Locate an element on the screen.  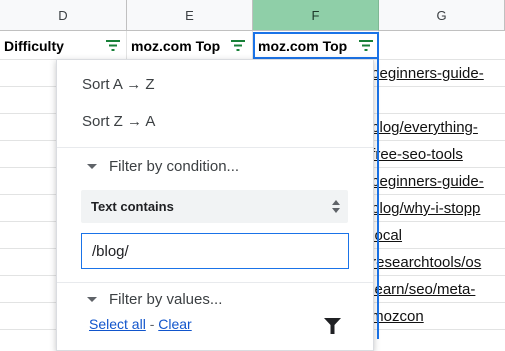
link-cell: / is located at coordinates (436, 100).